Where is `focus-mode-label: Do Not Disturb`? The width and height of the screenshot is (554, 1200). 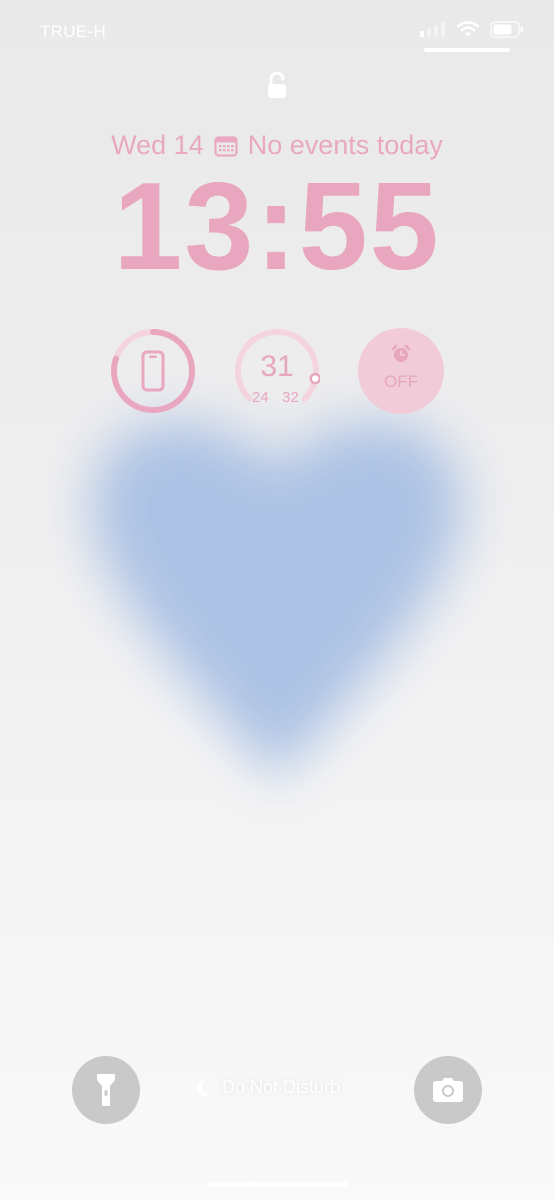 focus-mode-label: Do Not Disturb is located at coordinates (281, 1087).